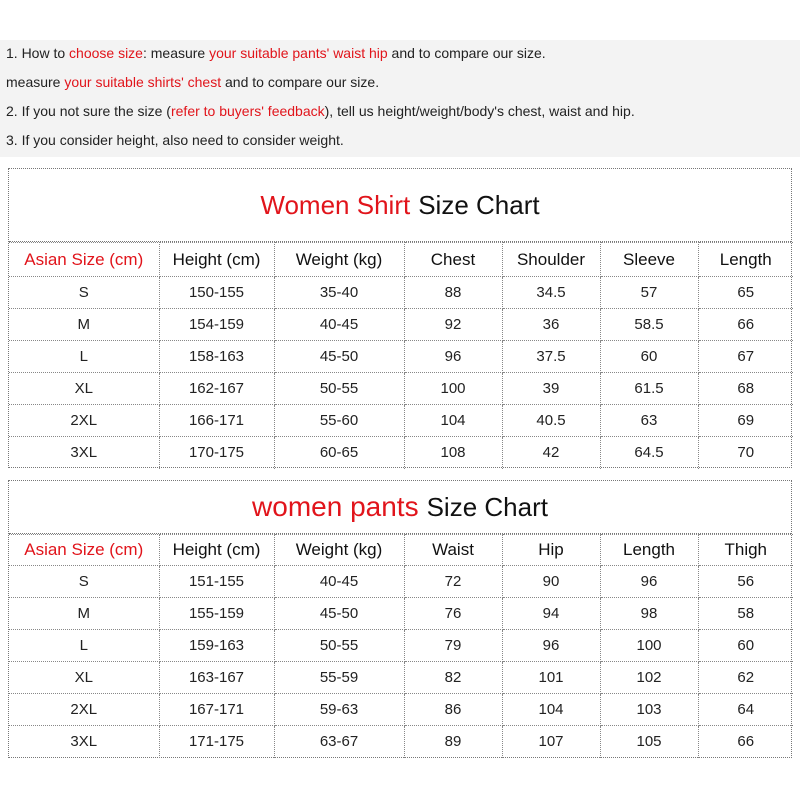 The width and height of the screenshot is (800, 800). Describe the element at coordinates (551, 420) in the screenshot. I see `table-cell: 40.5` at that location.